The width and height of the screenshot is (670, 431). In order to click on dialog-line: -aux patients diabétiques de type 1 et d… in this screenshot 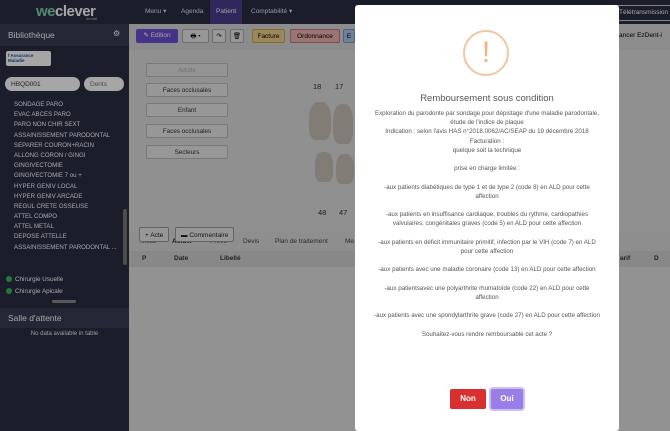, I will do `click(487, 191)`.